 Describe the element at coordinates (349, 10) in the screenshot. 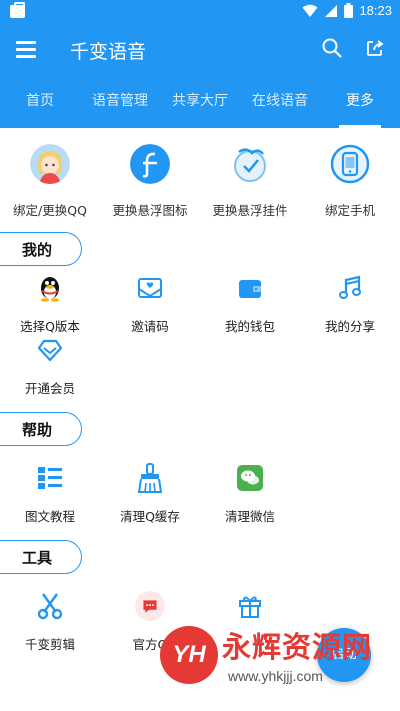

I see `battery-icon` at that location.